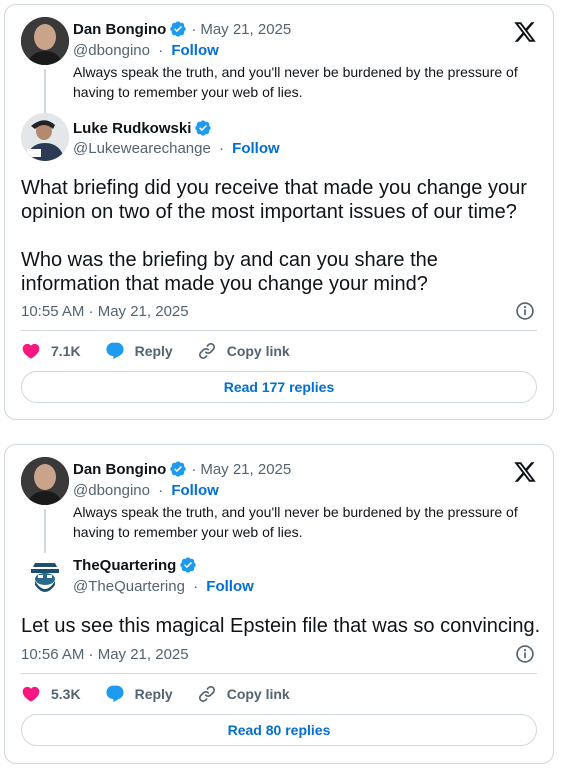 The height and width of the screenshot is (774, 561). I want to click on action-bar: 5.3K Reply Copy link, so click(167, 694).